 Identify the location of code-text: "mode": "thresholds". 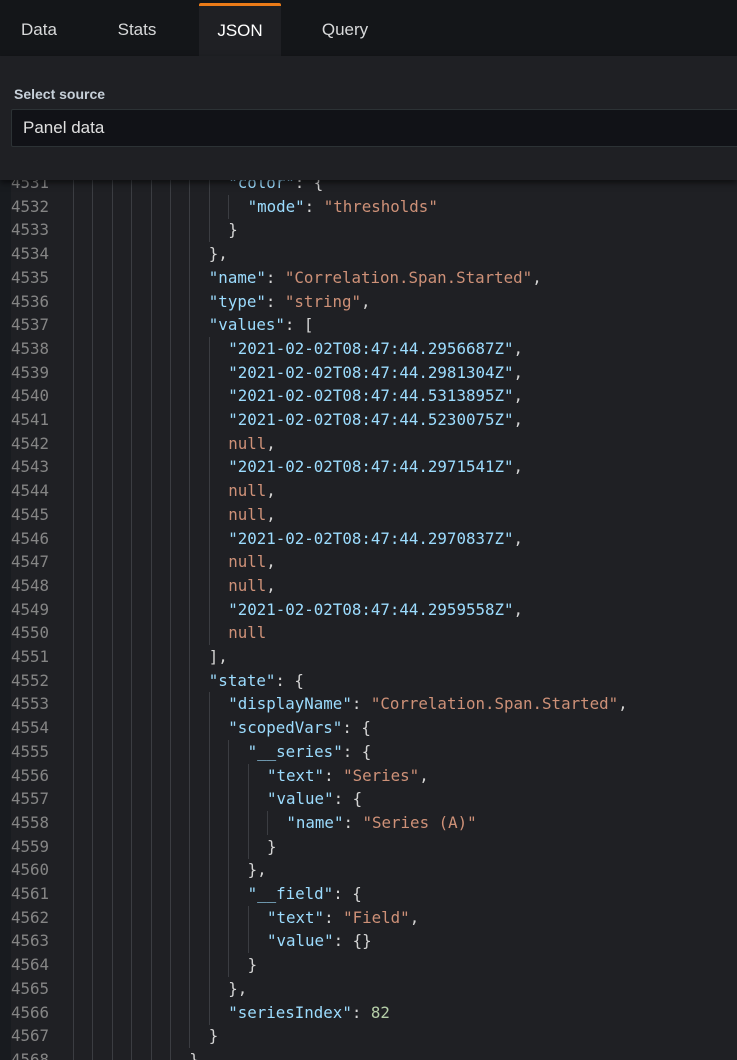
(343, 207).